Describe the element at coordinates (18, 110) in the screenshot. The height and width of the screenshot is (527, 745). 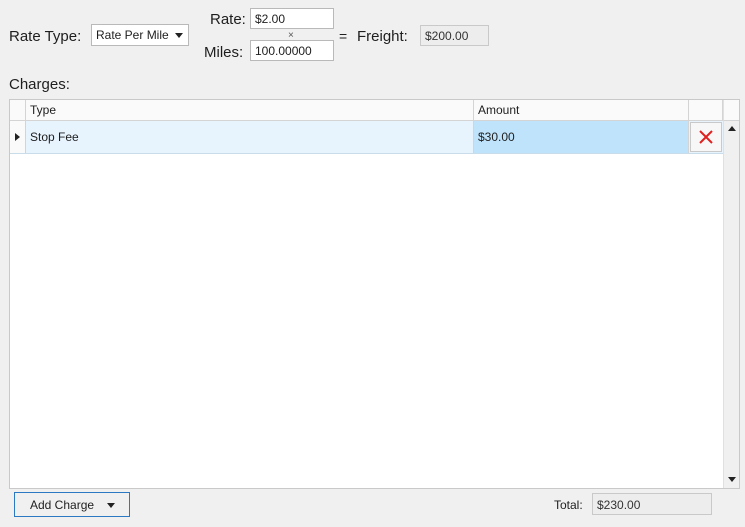
I see `header-indicator-cell` at that location.